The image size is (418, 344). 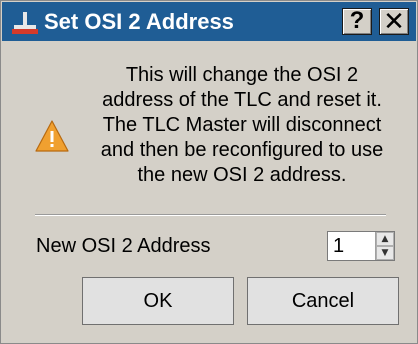 I want to click on close-icon: ✕, so click(x=394, y=21).